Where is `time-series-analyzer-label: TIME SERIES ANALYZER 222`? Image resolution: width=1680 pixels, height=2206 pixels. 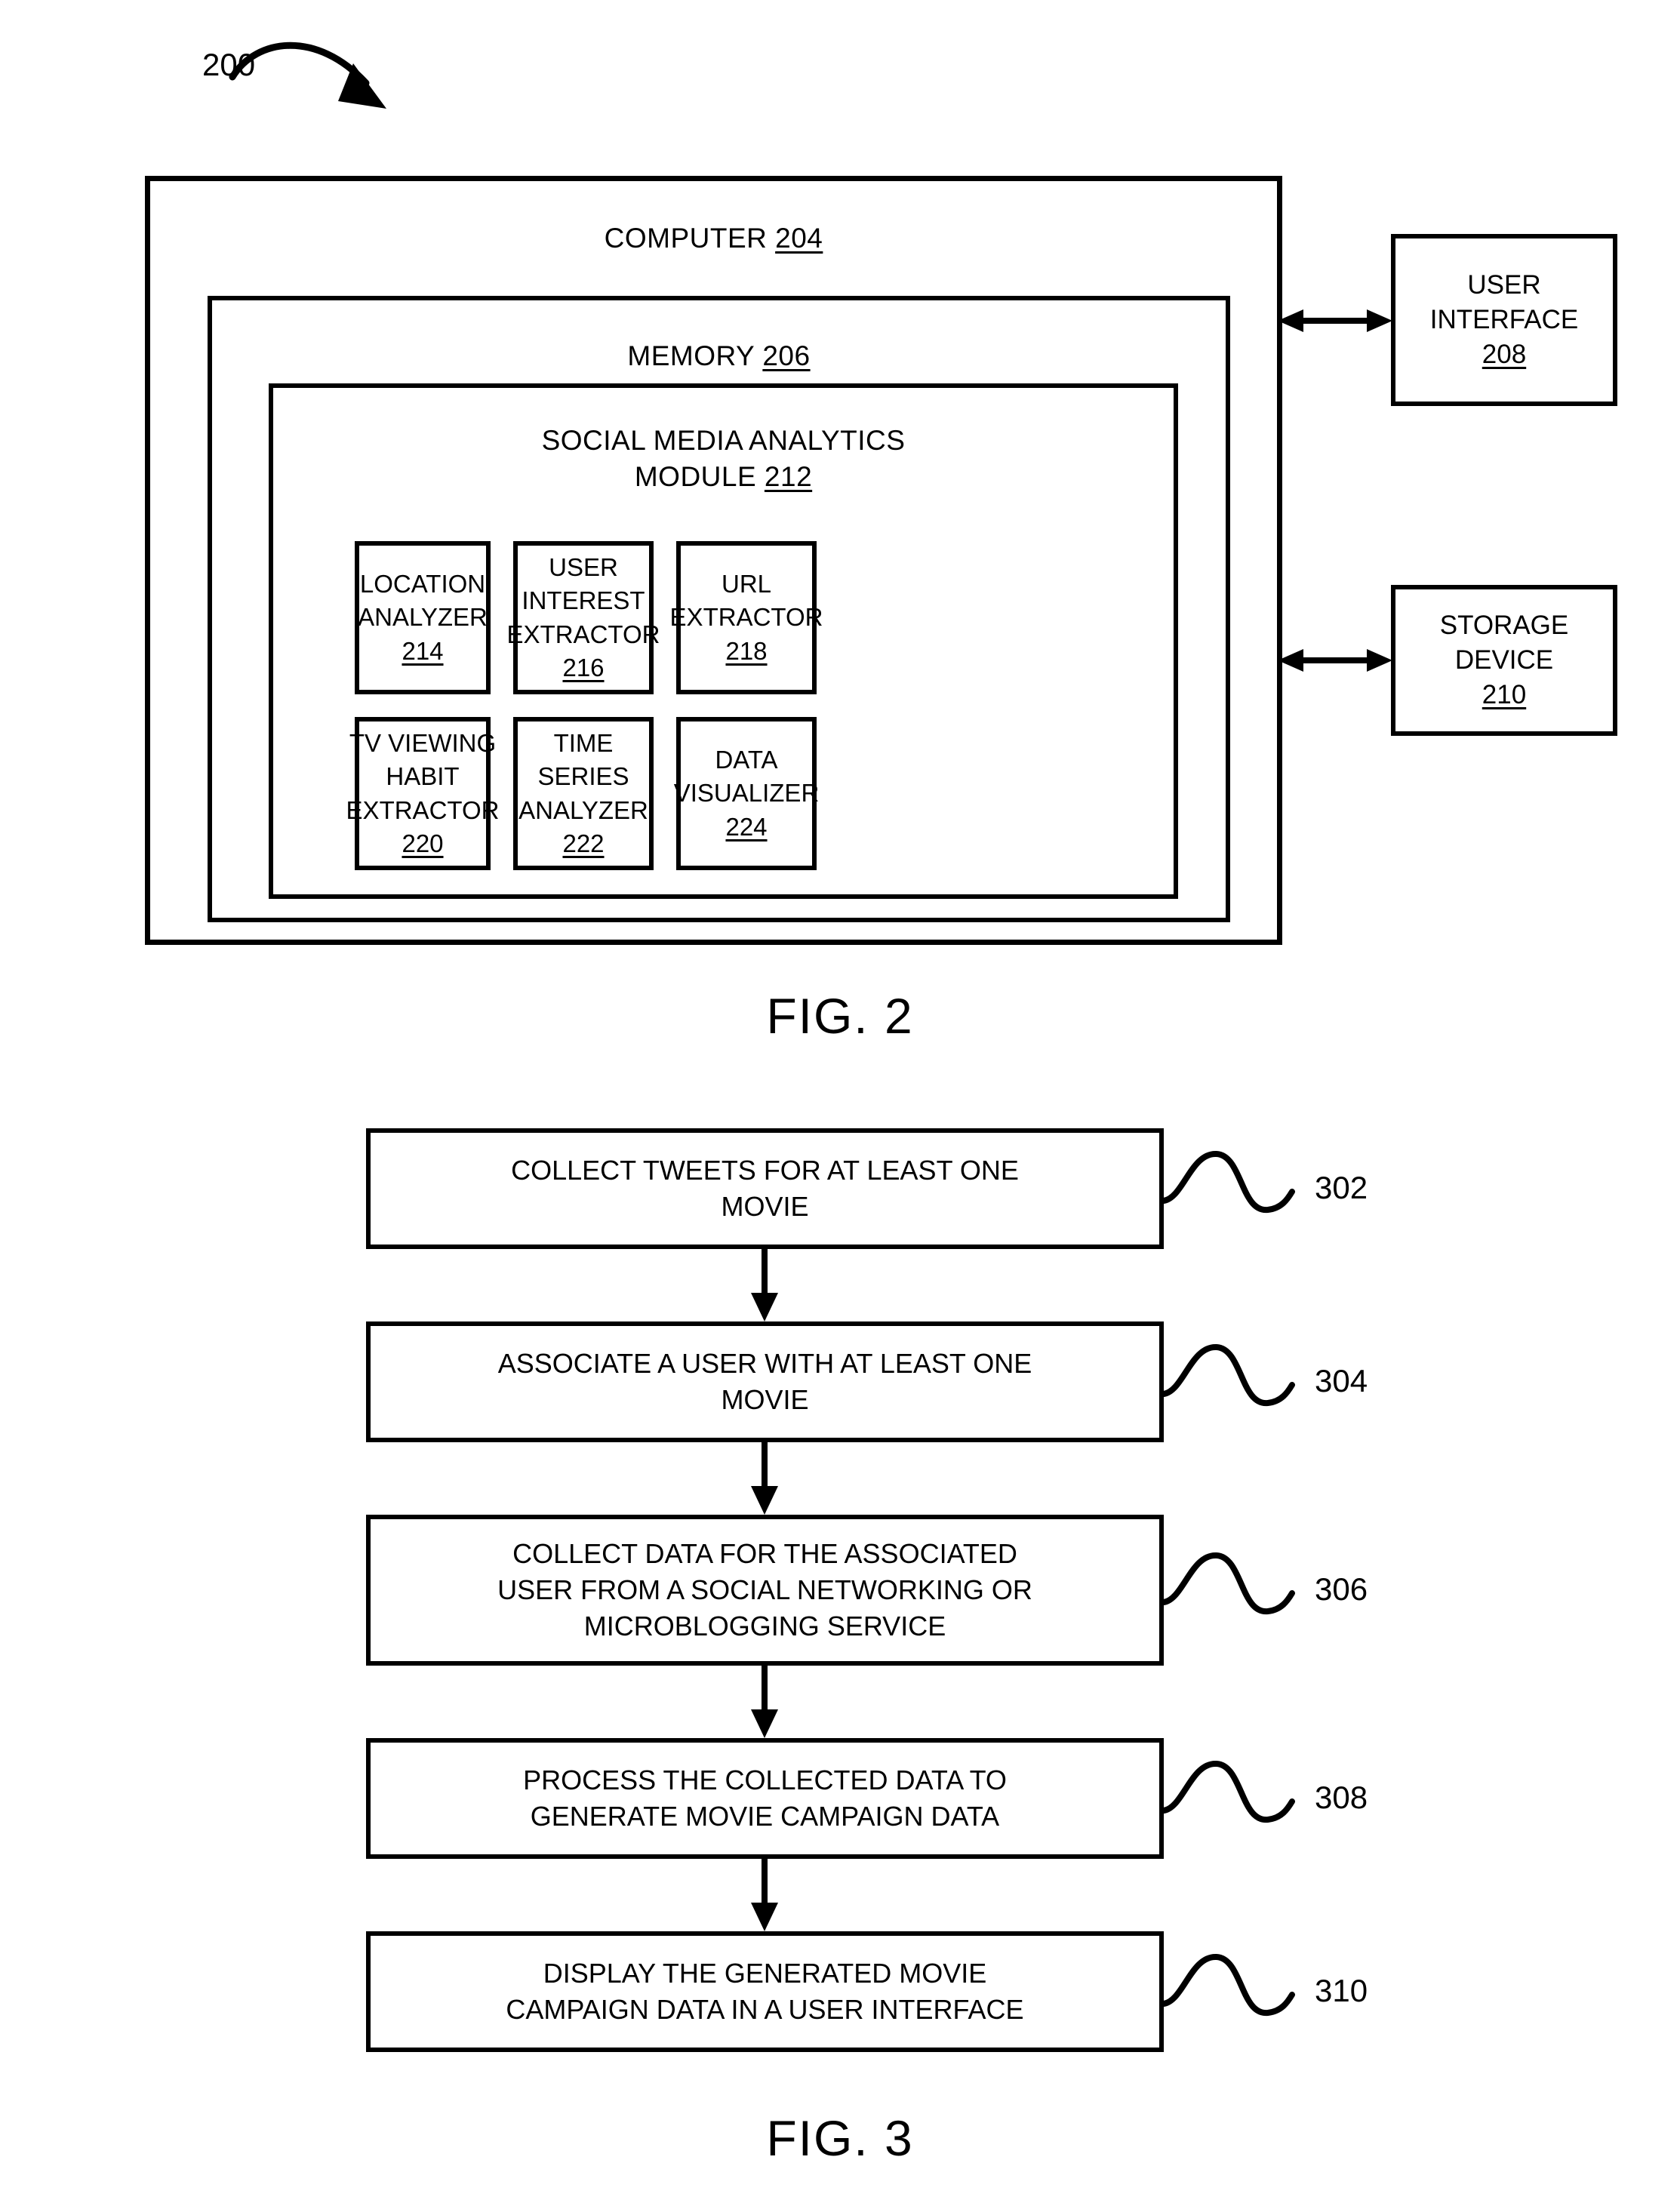 time-series-analyzer-label: TIME SERIES ANALYZER 222 is located at coordinates (583, 793).